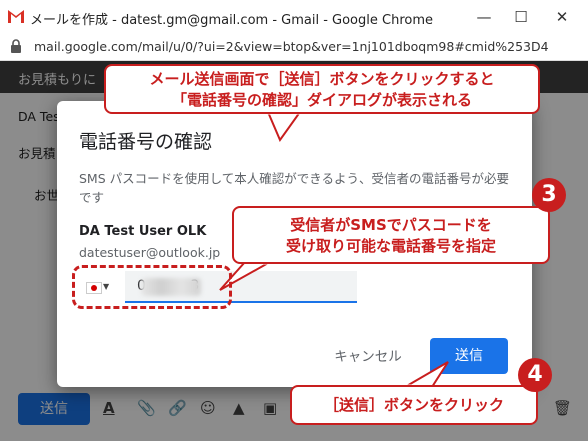 Image resolution: width=588 pixels, height=441 pixels. Describe the element at coordinates (152, 287) in the screenshot. I see `phone-highlight-box` at that location.